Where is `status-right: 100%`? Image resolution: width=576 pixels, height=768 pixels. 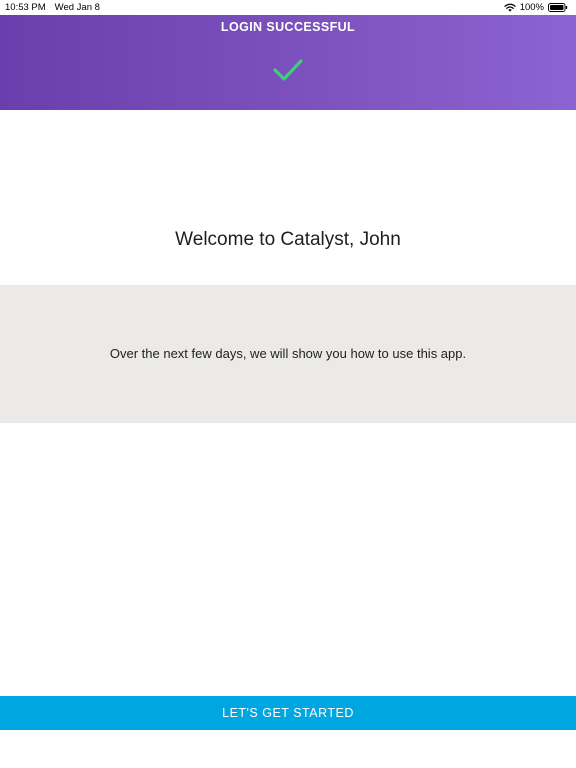
status-right: 100% is located at coordinates (536, 7).